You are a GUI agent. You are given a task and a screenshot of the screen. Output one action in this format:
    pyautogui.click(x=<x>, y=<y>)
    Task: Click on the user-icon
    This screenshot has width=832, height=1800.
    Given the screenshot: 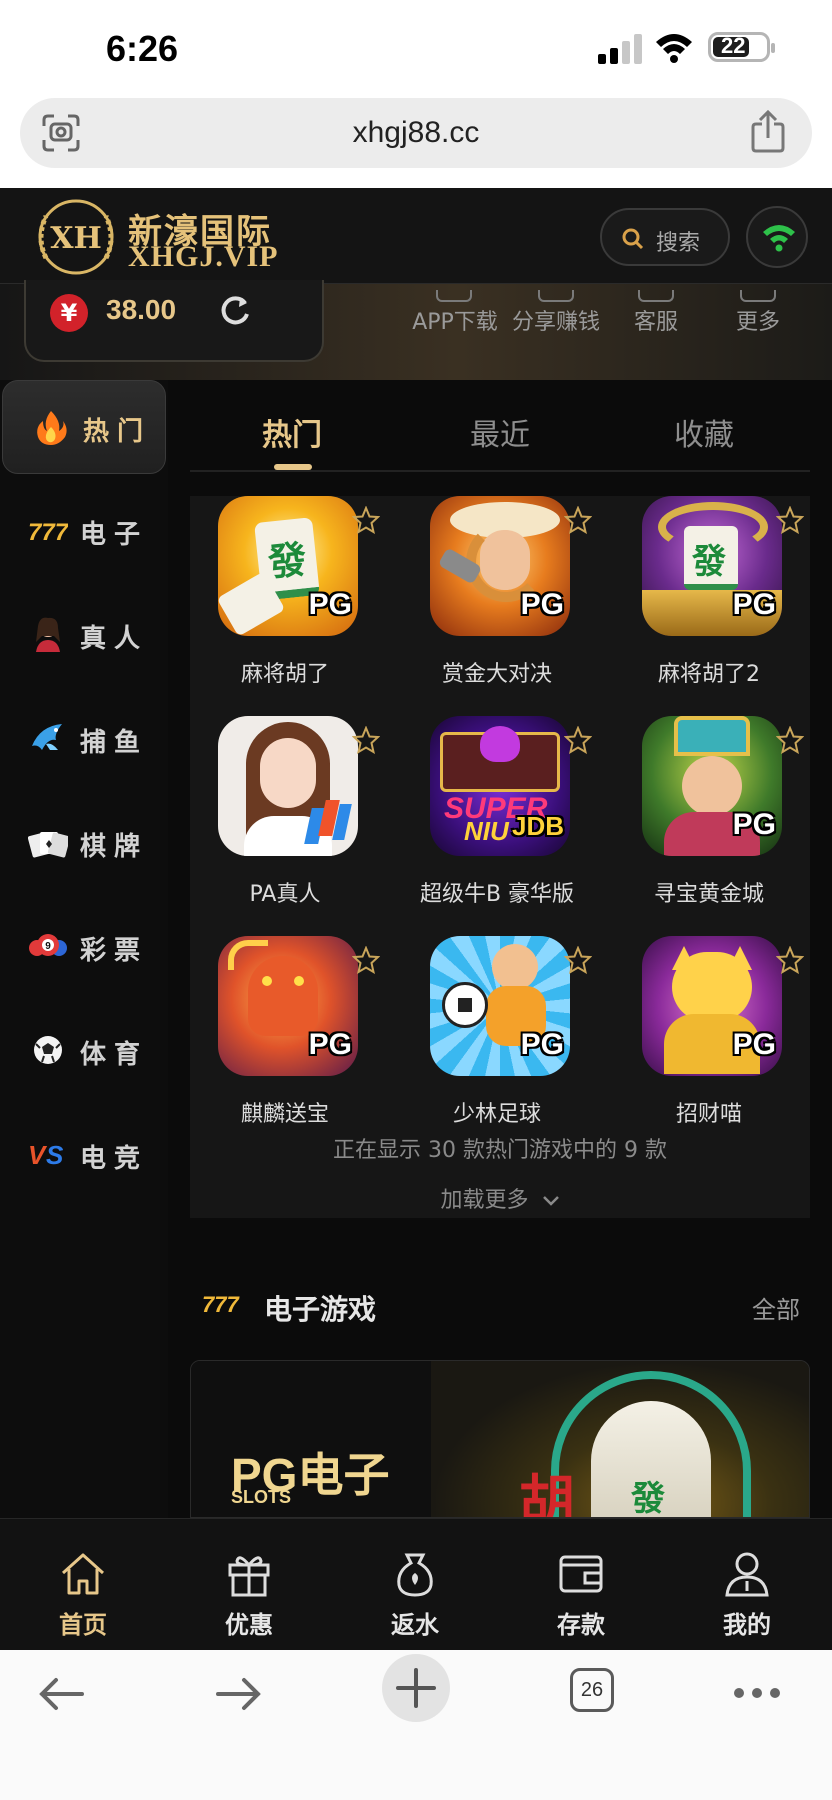 What is the action you would take?
    pyautogui.click(x=747, y=1574)
    